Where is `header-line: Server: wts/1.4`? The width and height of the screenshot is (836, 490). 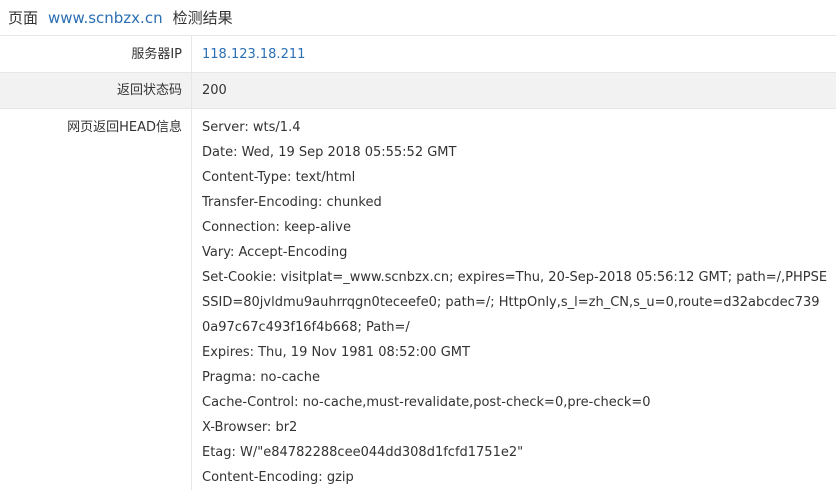 header-line: Server: wts/1.4 is located at coordinates (251, 127).